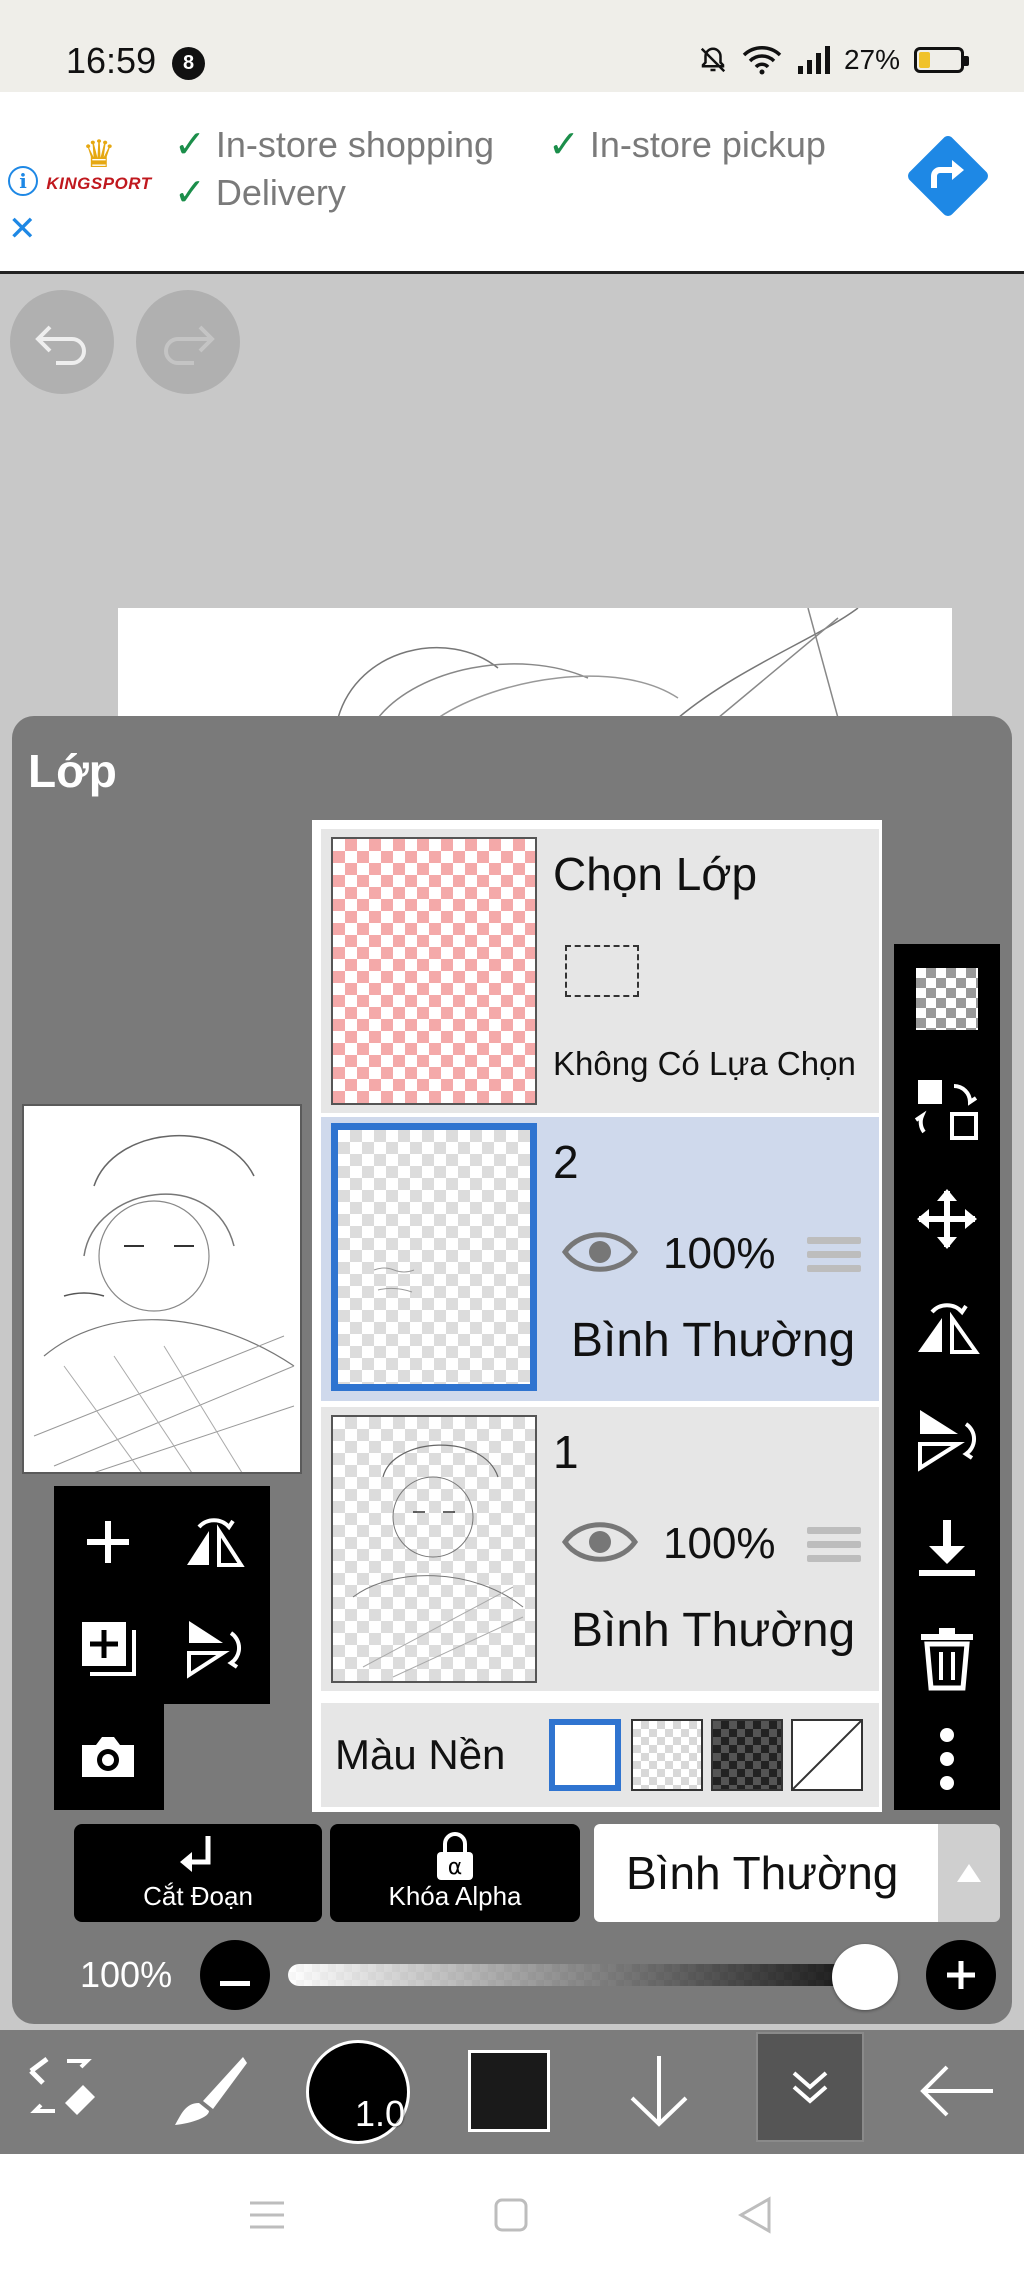 This screenshot has width=1024, height=2276. I want to click on back-arrow-icon, so click(957, 2091).